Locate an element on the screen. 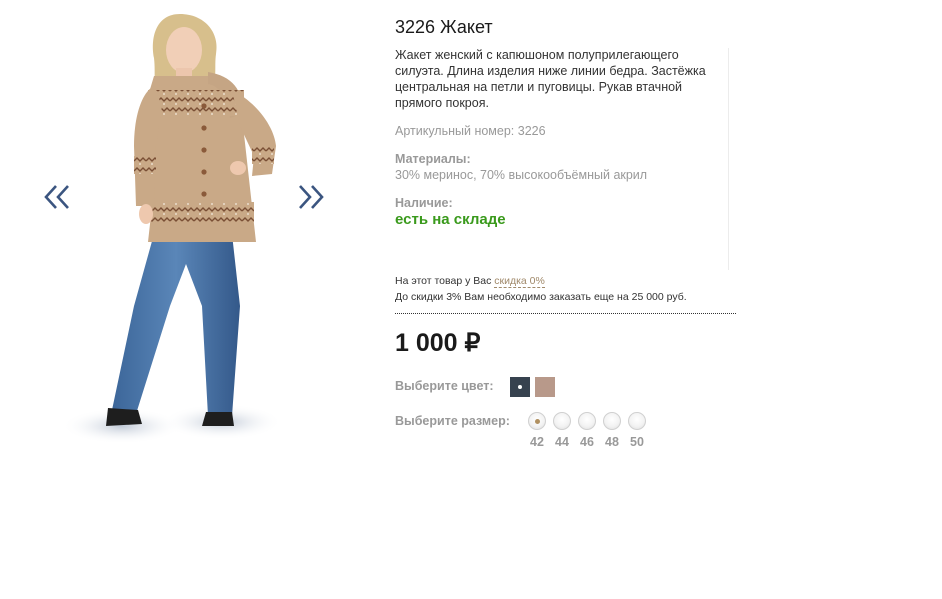 The height and width of the screenshot is (599, 942). color-swatch-beige is located at coordinates (545, 387).